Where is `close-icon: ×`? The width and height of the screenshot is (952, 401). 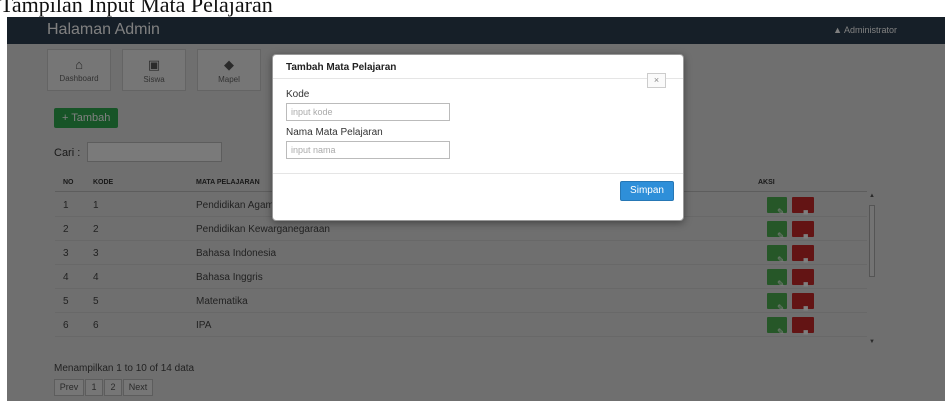
close-icon: × is located at coordinates (656, 80).